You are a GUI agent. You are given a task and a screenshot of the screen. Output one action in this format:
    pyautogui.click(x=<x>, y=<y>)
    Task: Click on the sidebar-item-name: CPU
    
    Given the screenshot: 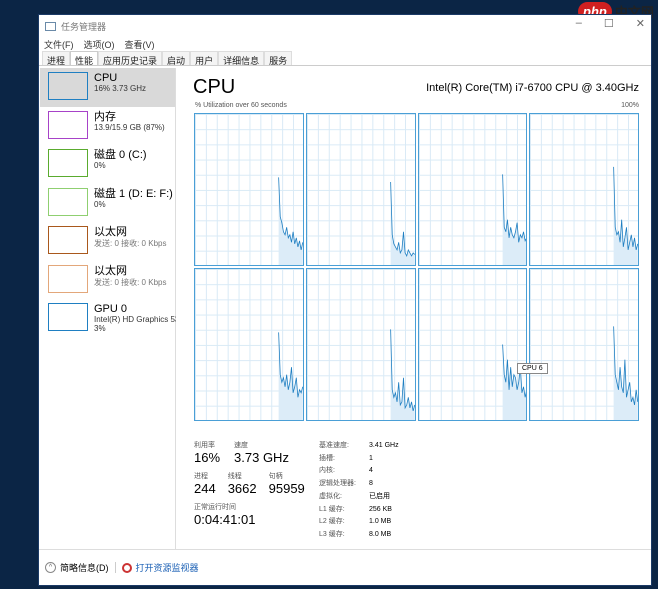 What is the action you would take?
    pyautogui.click(x=106, y=78)
    